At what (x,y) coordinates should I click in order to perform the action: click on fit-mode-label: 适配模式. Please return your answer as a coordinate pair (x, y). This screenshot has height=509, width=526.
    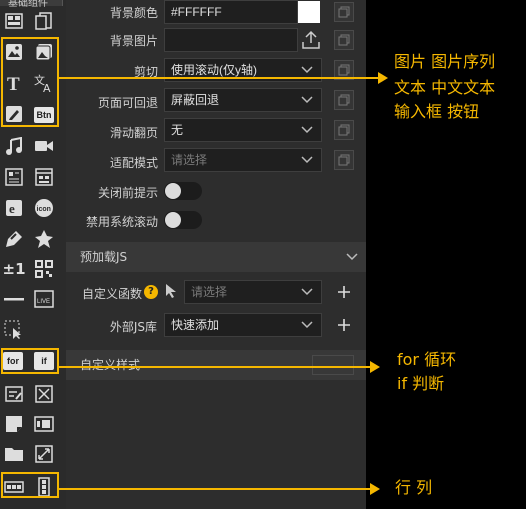
    Looking at the image, I should click on (133, 163).